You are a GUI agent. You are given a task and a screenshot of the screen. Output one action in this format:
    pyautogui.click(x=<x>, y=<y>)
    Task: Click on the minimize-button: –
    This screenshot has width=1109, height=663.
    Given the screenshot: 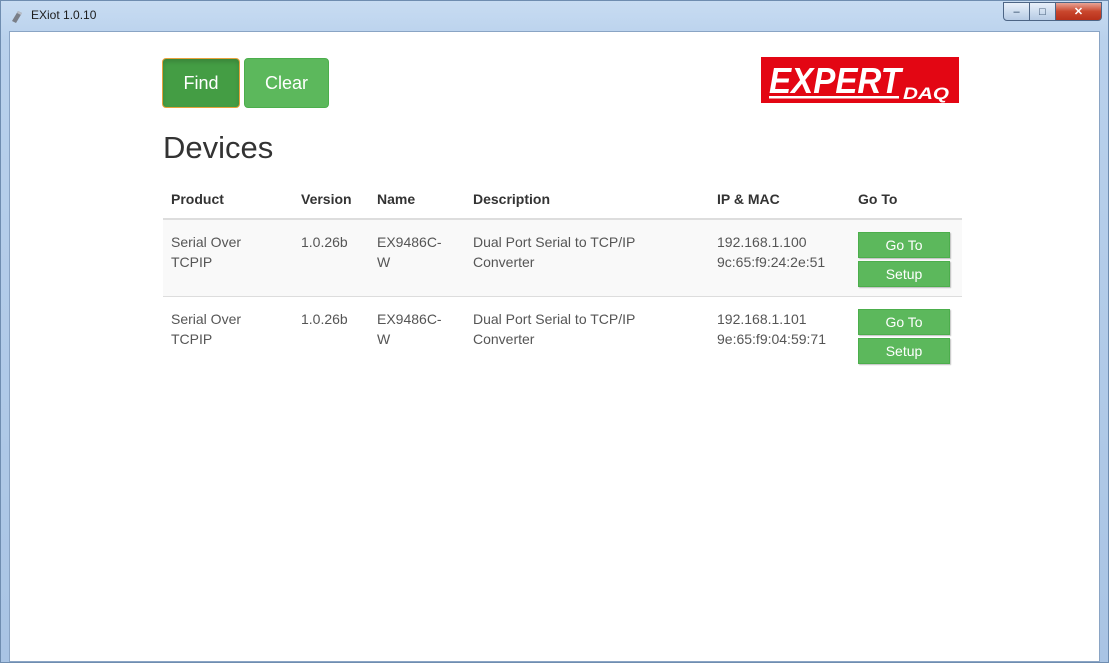 What is the action you would take?
    pyautogui.click(x=1016, y=11)
    